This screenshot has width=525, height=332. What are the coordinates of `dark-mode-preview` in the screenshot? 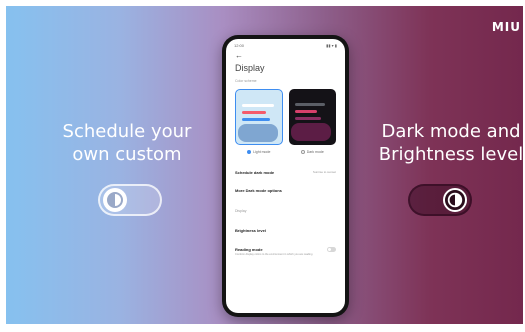 It's located at (312, 117).